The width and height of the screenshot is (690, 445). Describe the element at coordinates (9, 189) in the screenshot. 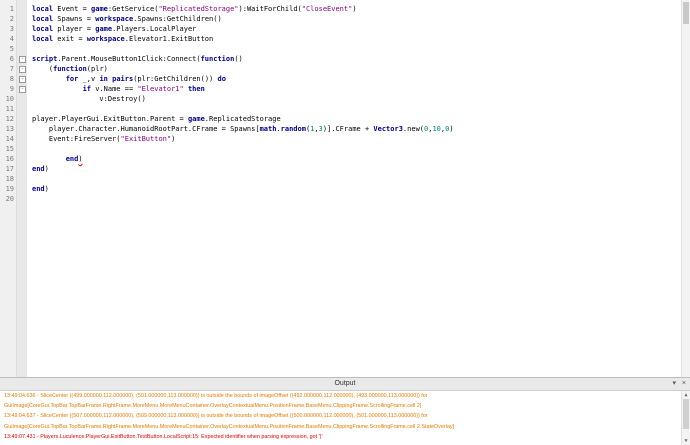

I see `line-number: 19` at that location.